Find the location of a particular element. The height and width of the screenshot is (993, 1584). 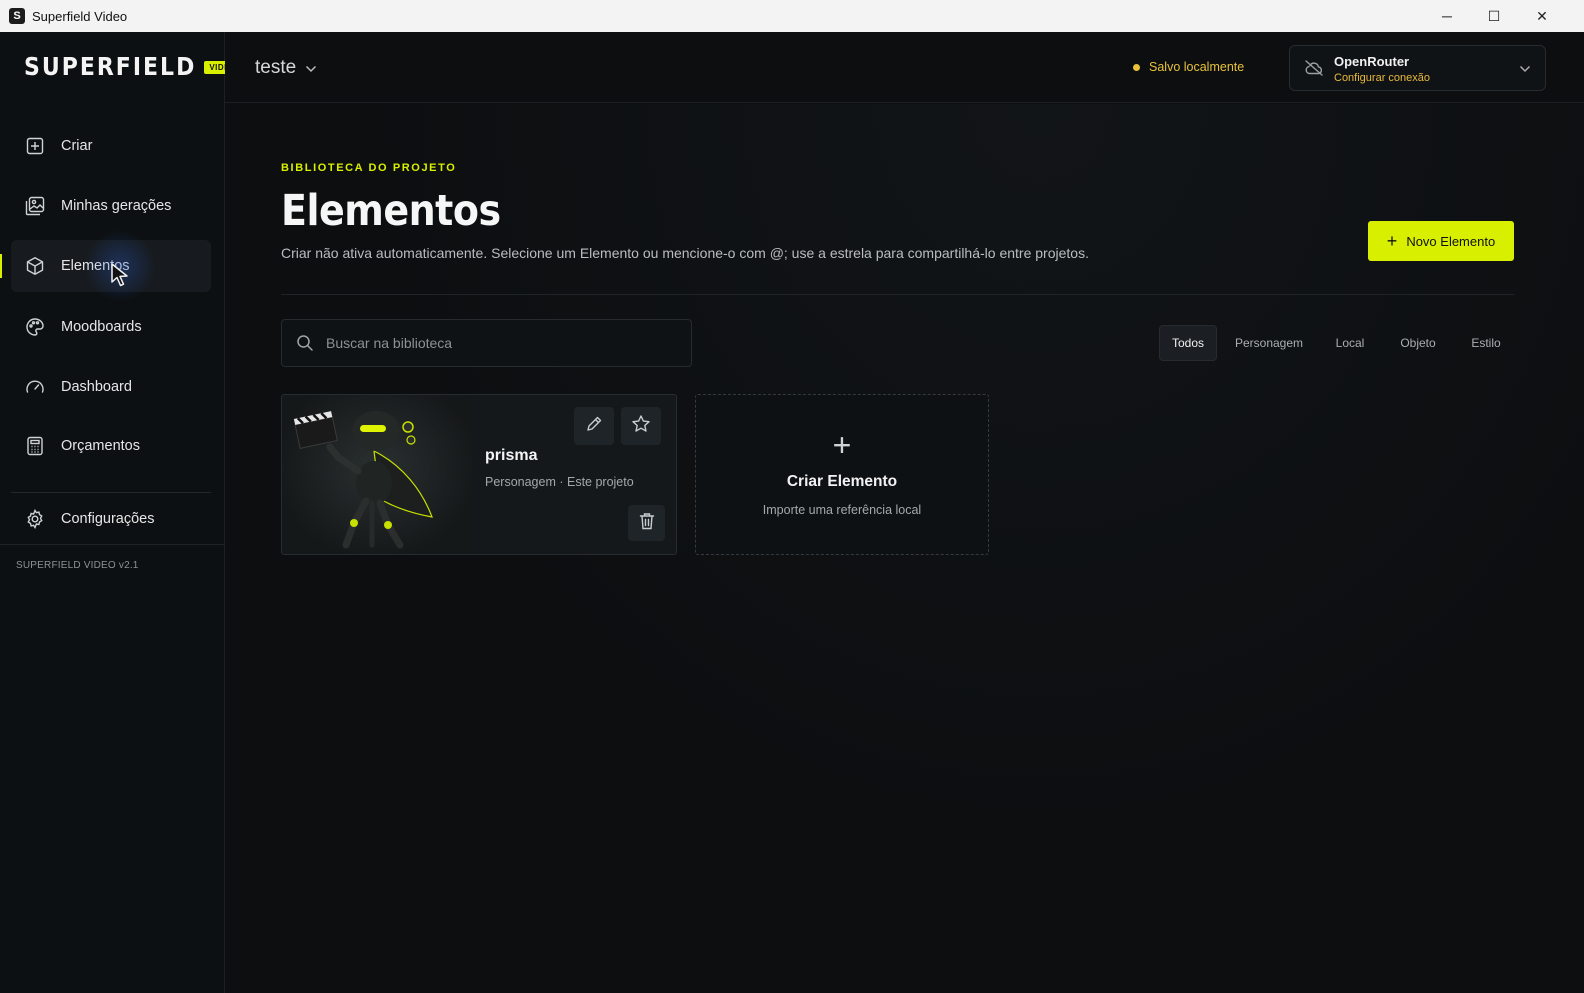

minimize-button: ─ is located at coordinates (1447, 16).